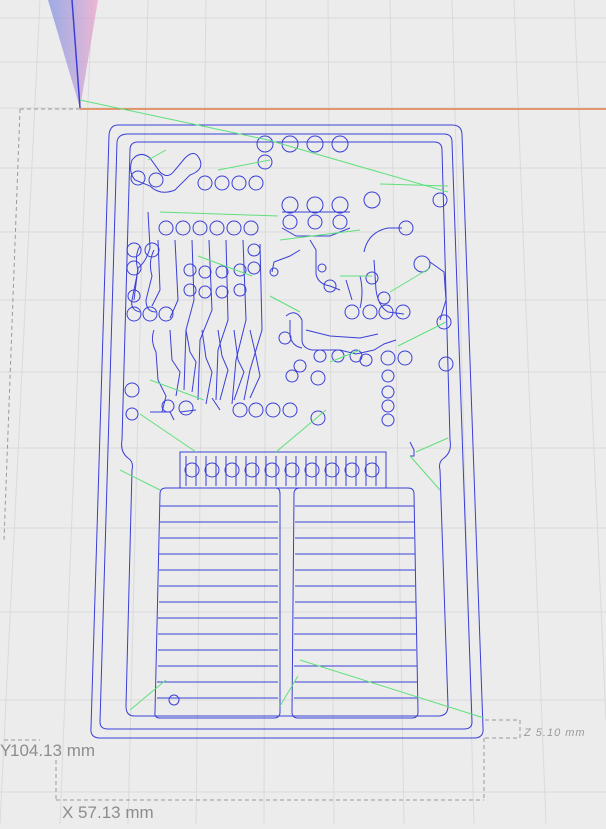 Image resolution: width=606 pixels, height=829 pixels. Describe the element at coordinates (297, 465) in the screenshot. I see `connector-toolpaths` at that location.